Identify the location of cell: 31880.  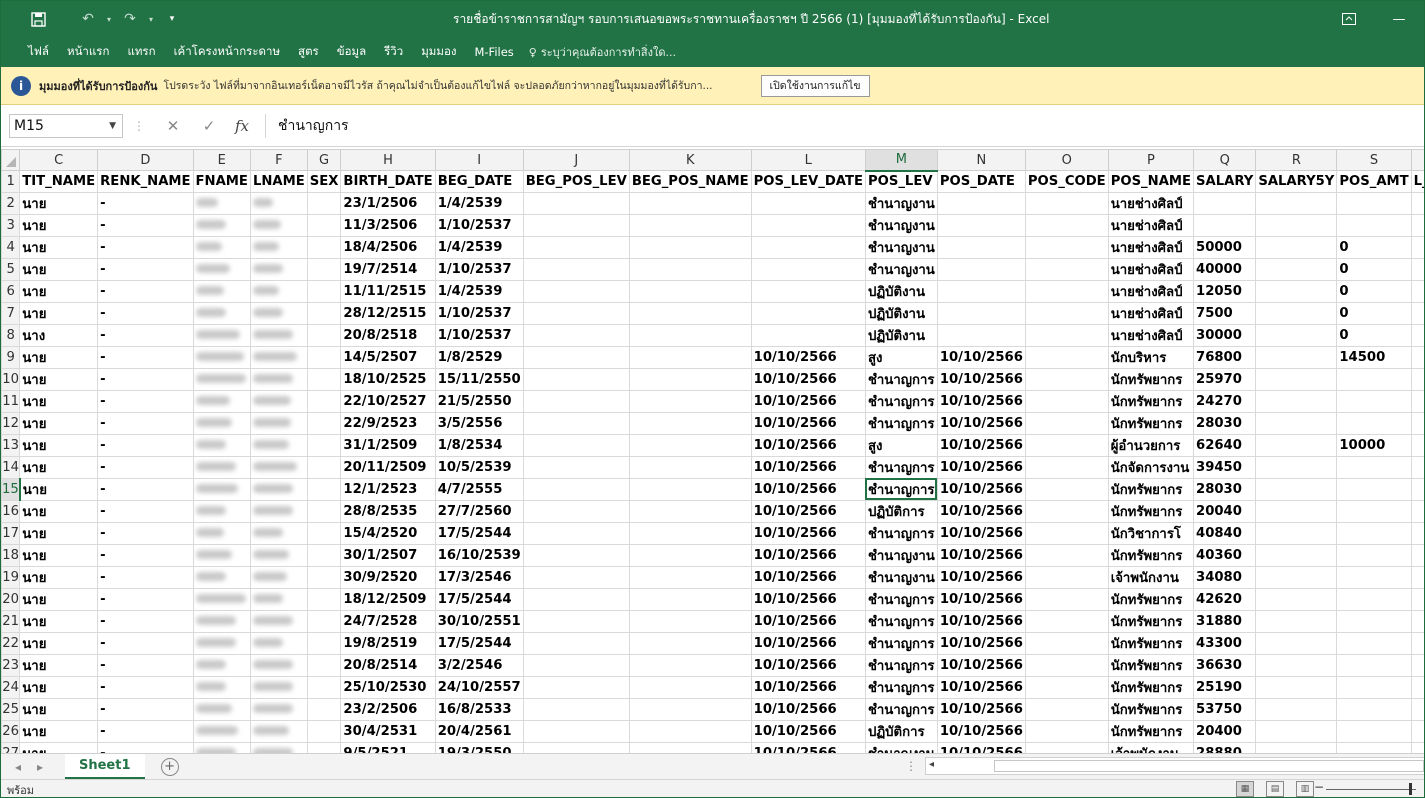
(1225, 621).